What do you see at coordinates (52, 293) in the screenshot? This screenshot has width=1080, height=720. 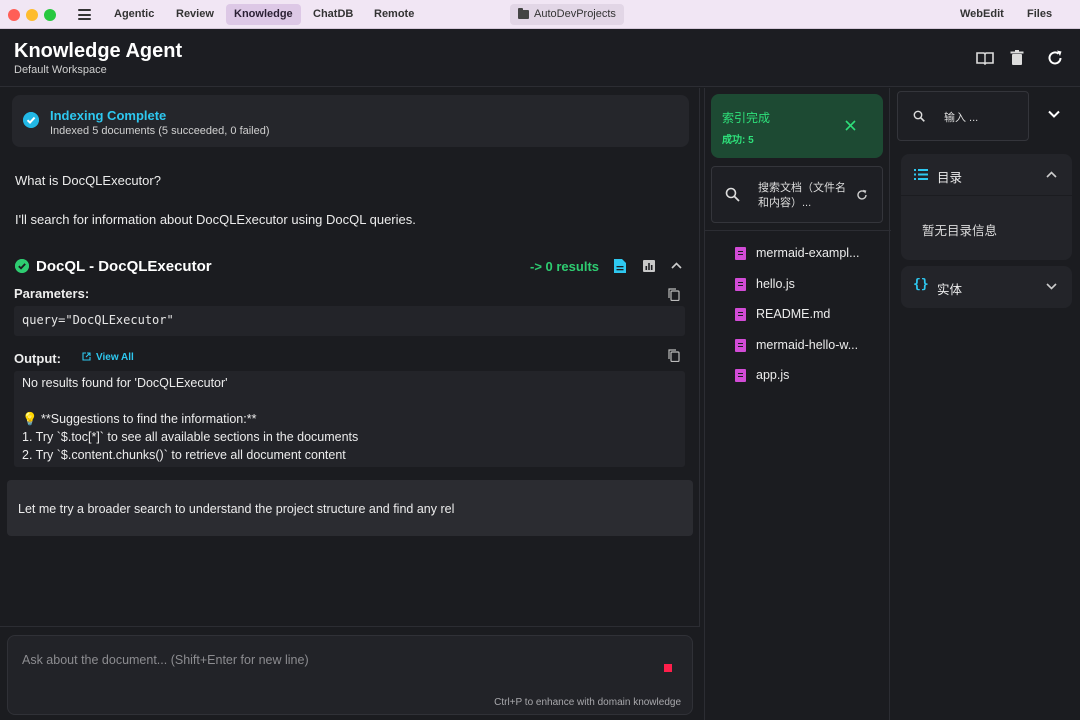 I see `parameters-label: Parameters:` at bounding box center [52, 293].